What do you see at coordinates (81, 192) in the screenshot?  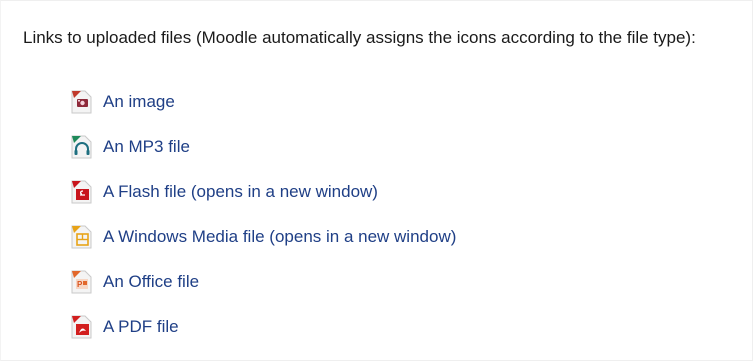 I see `flash-file-icon` at bounding box center [81, 192].